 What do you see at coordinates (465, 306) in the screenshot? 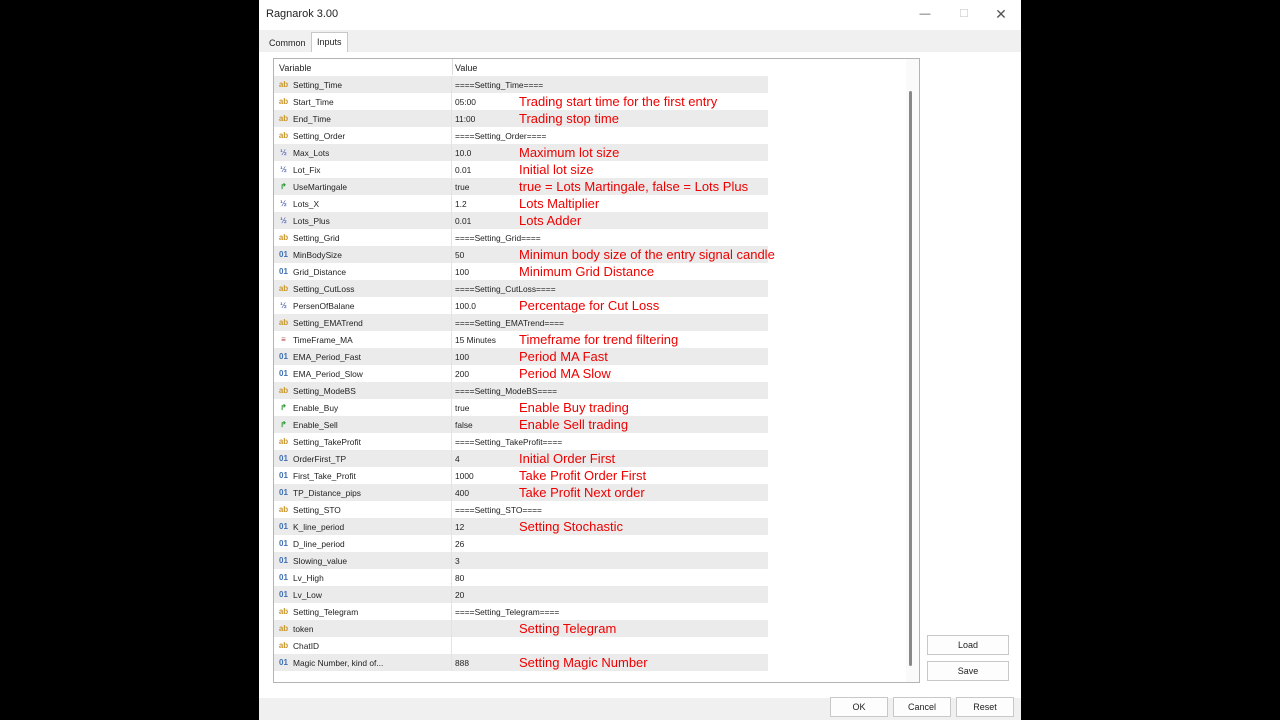
I see `row-value: 100.0` at bounding box center [465, 306].